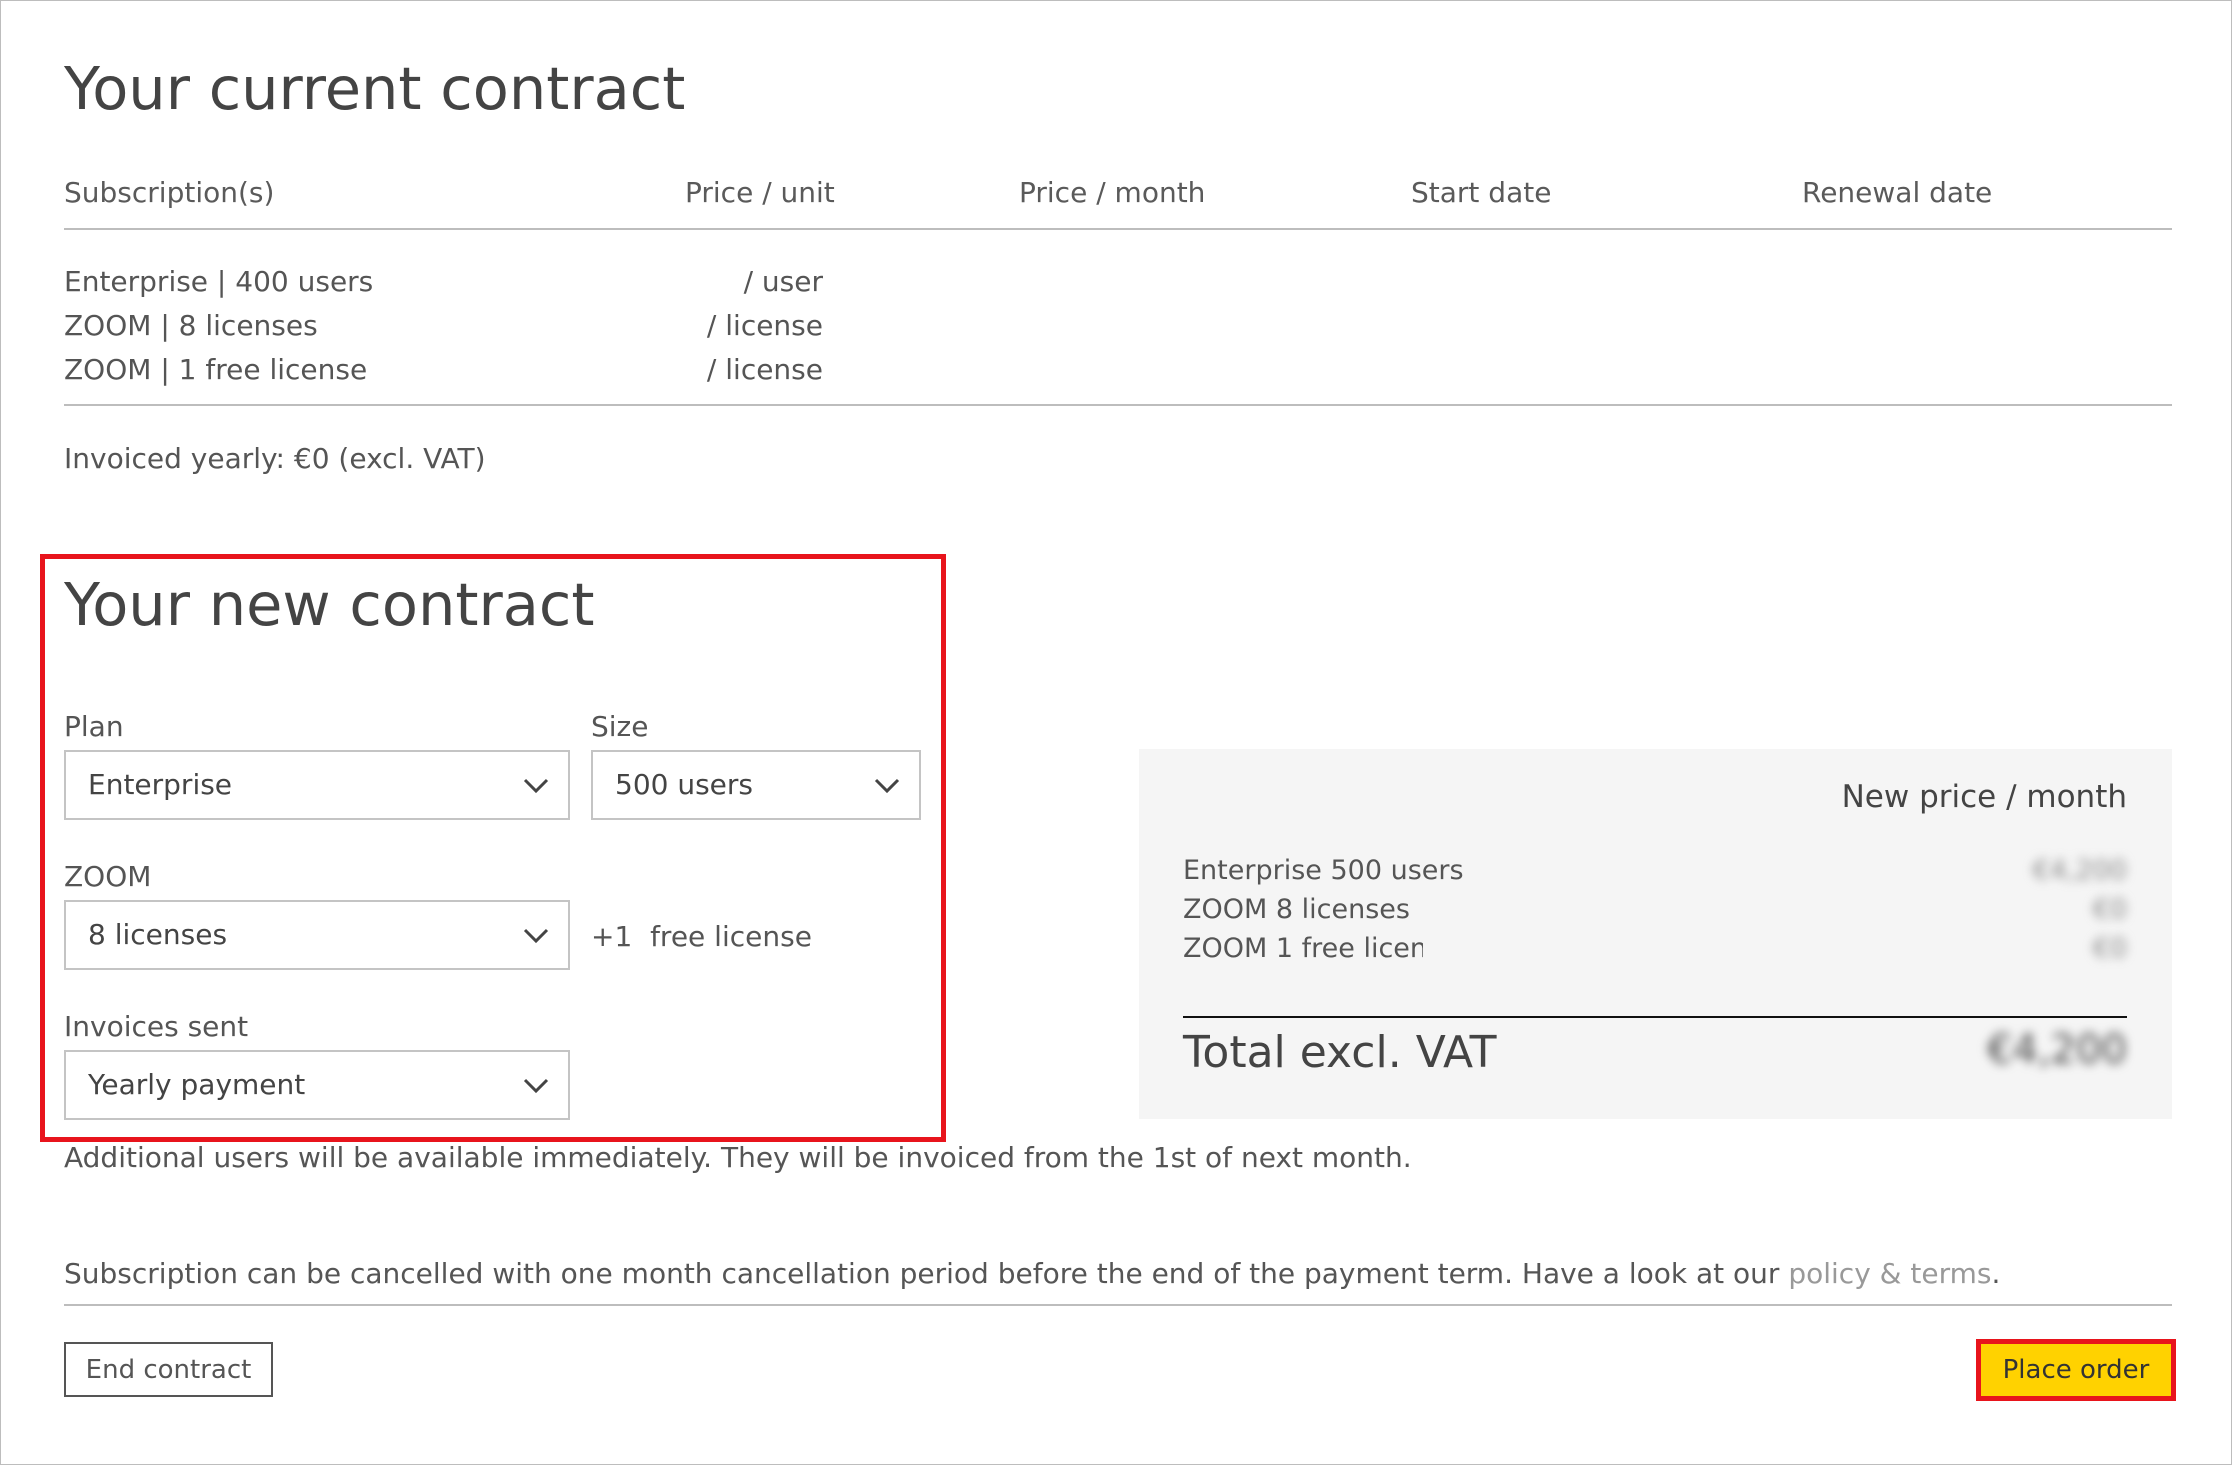 This screenshot has height=1468, width=2234. I want to click on size-select: 500 users, so click(756, 785).